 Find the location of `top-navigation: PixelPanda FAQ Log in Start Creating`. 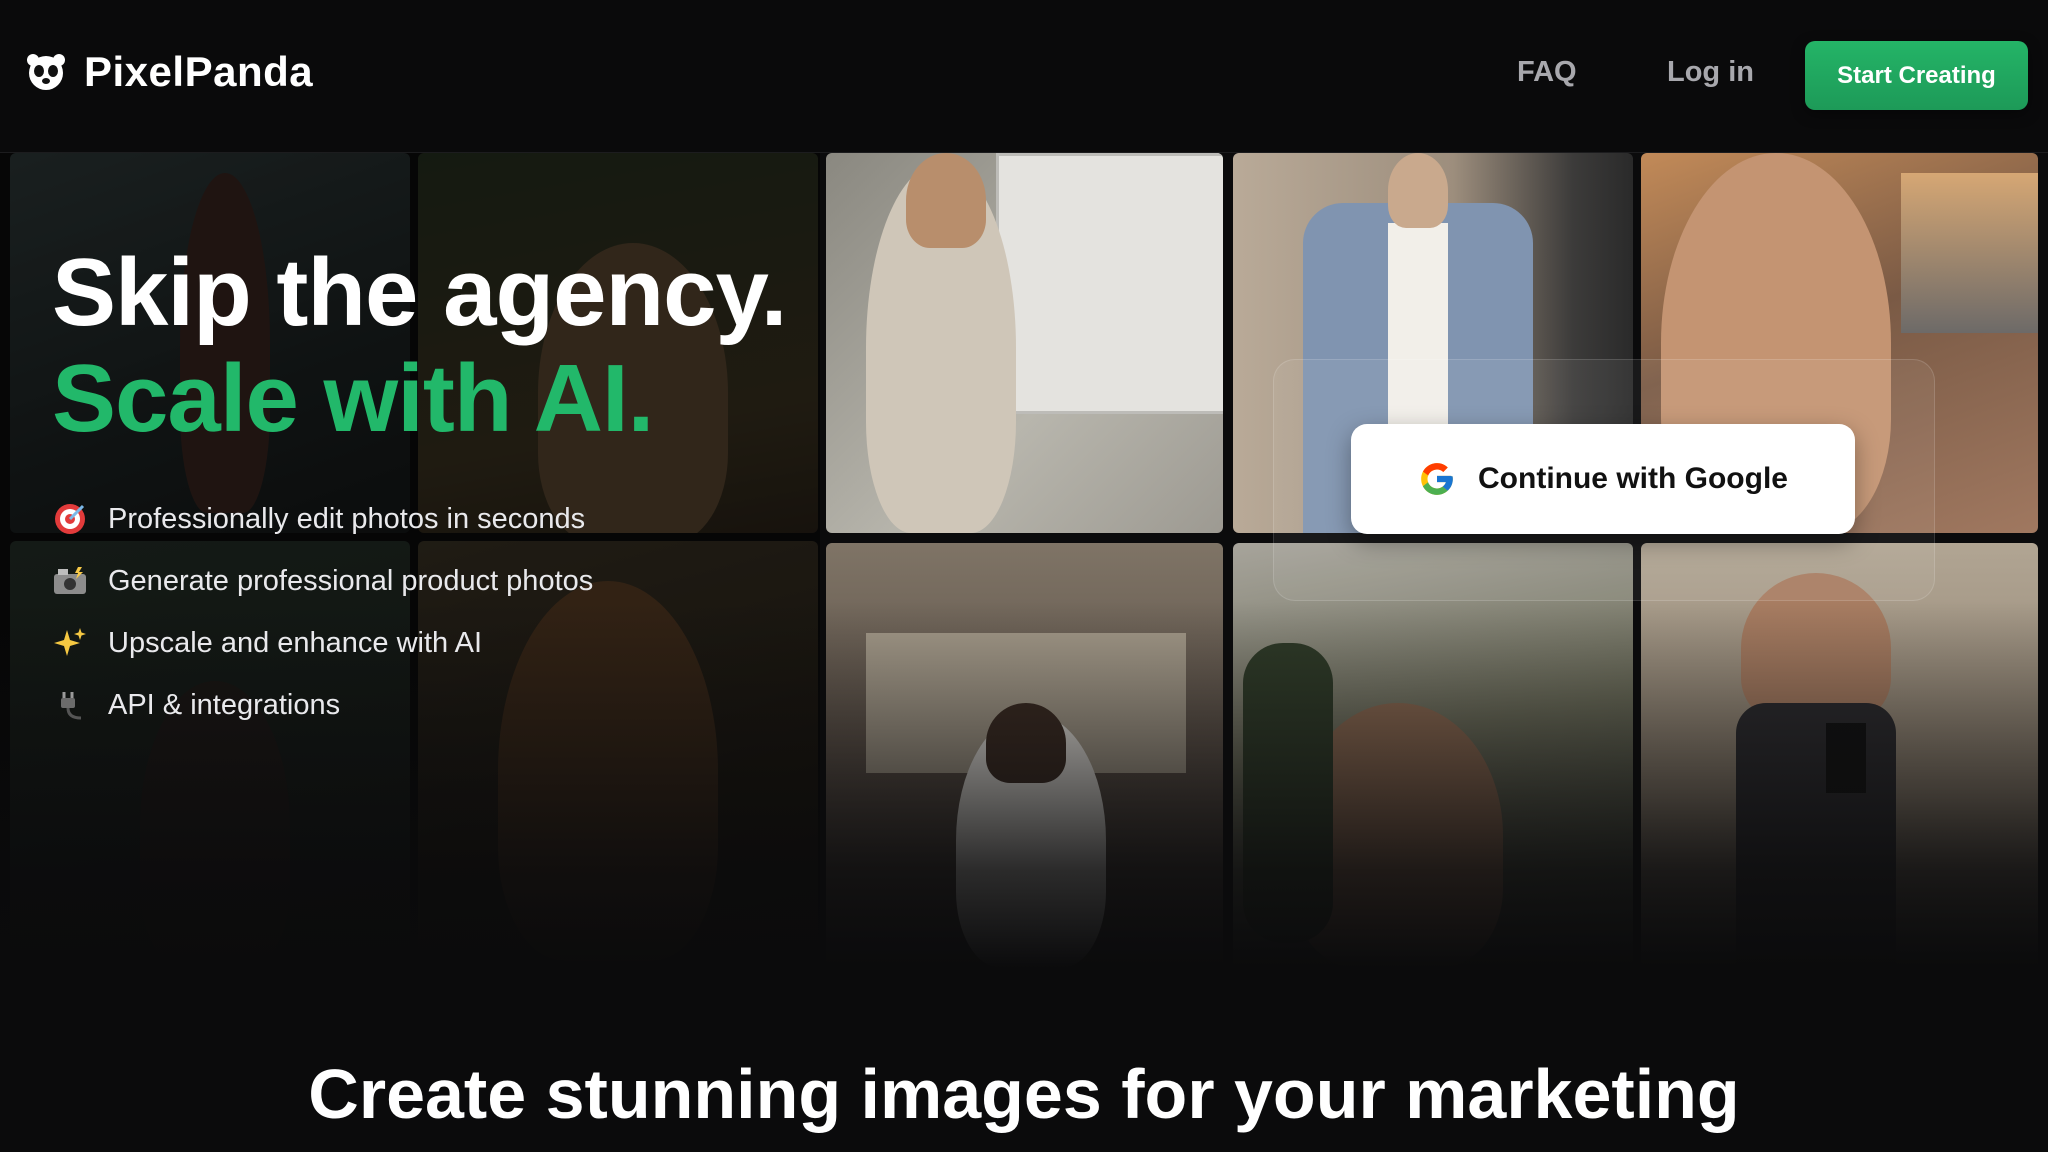

top-navigation: PixelPanda FAQ Log in Start Creating is located at coordinates (1024, 76).